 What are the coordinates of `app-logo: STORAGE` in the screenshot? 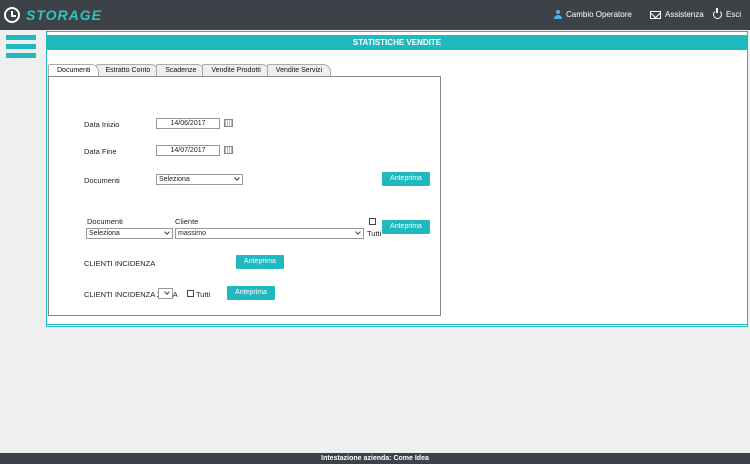 It's located at (53, 15).